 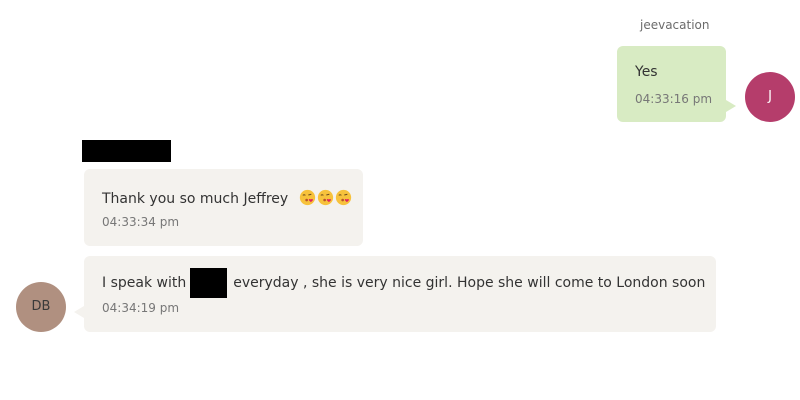 What do you see at coordinates (223, 207) in the screenshot?
I see `incoming-message-bubble: Thank you so much Jeffrey 04:33:34 pm` at bounding box center [223, 207].